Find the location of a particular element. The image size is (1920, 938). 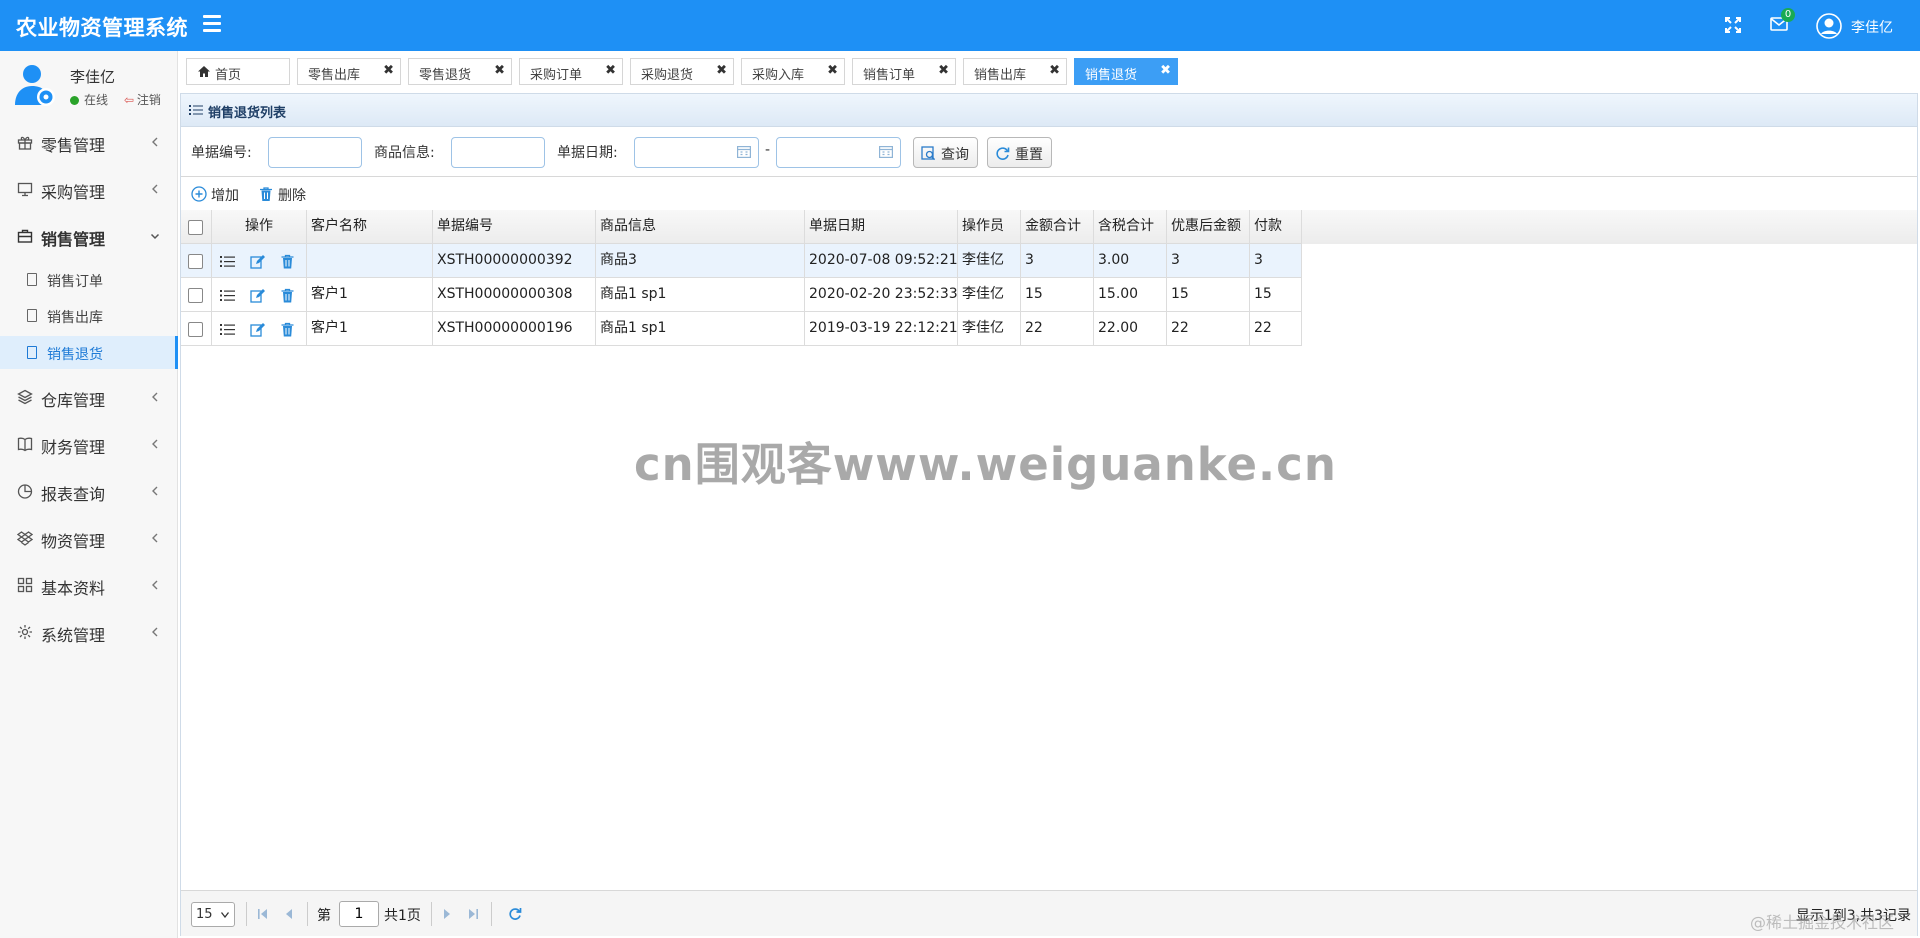

tab-purchase-return: 采购退货 ✖ is located at coordinates (682, 71).